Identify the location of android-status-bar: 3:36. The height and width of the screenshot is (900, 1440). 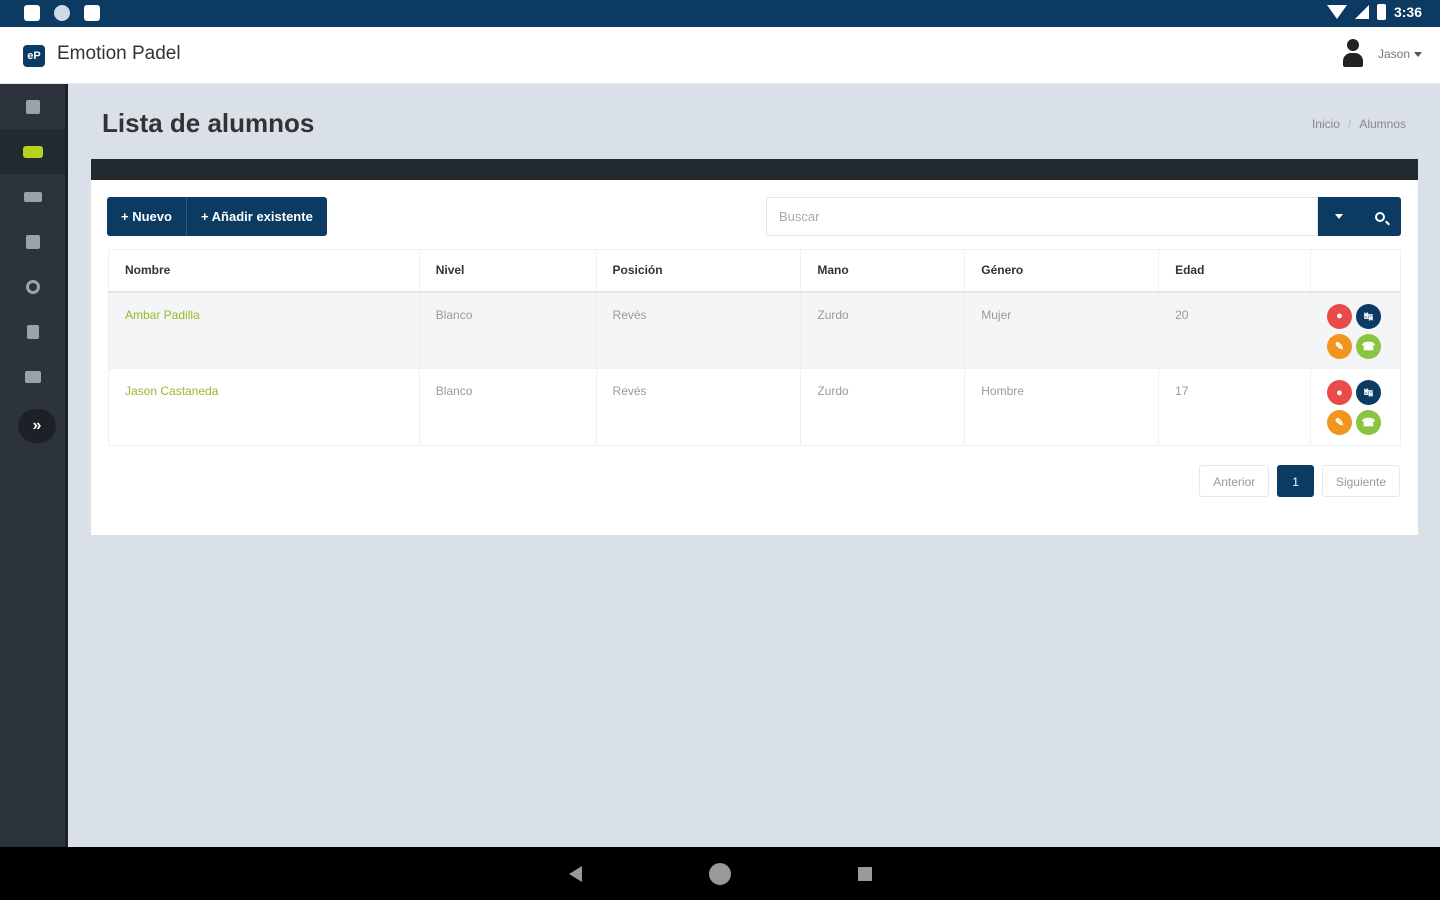
(720, 13).